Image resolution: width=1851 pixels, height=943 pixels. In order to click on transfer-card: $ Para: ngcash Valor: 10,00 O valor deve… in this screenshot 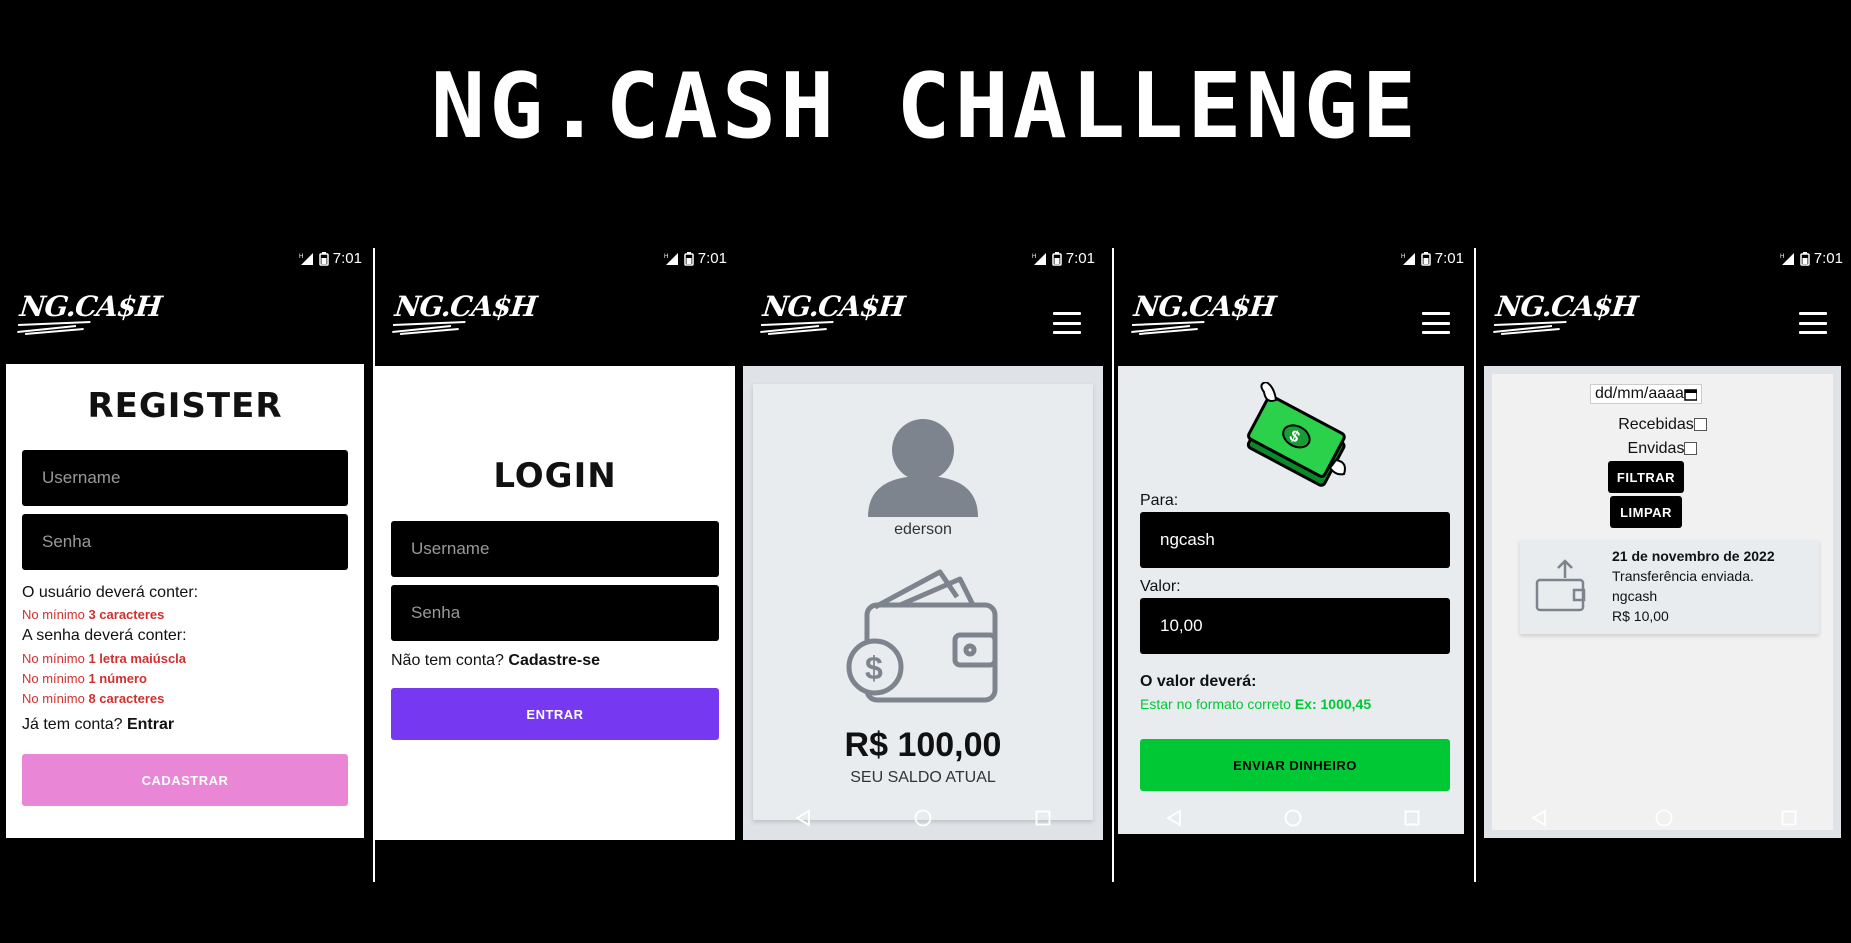, I will do `click(1291, 600)`.